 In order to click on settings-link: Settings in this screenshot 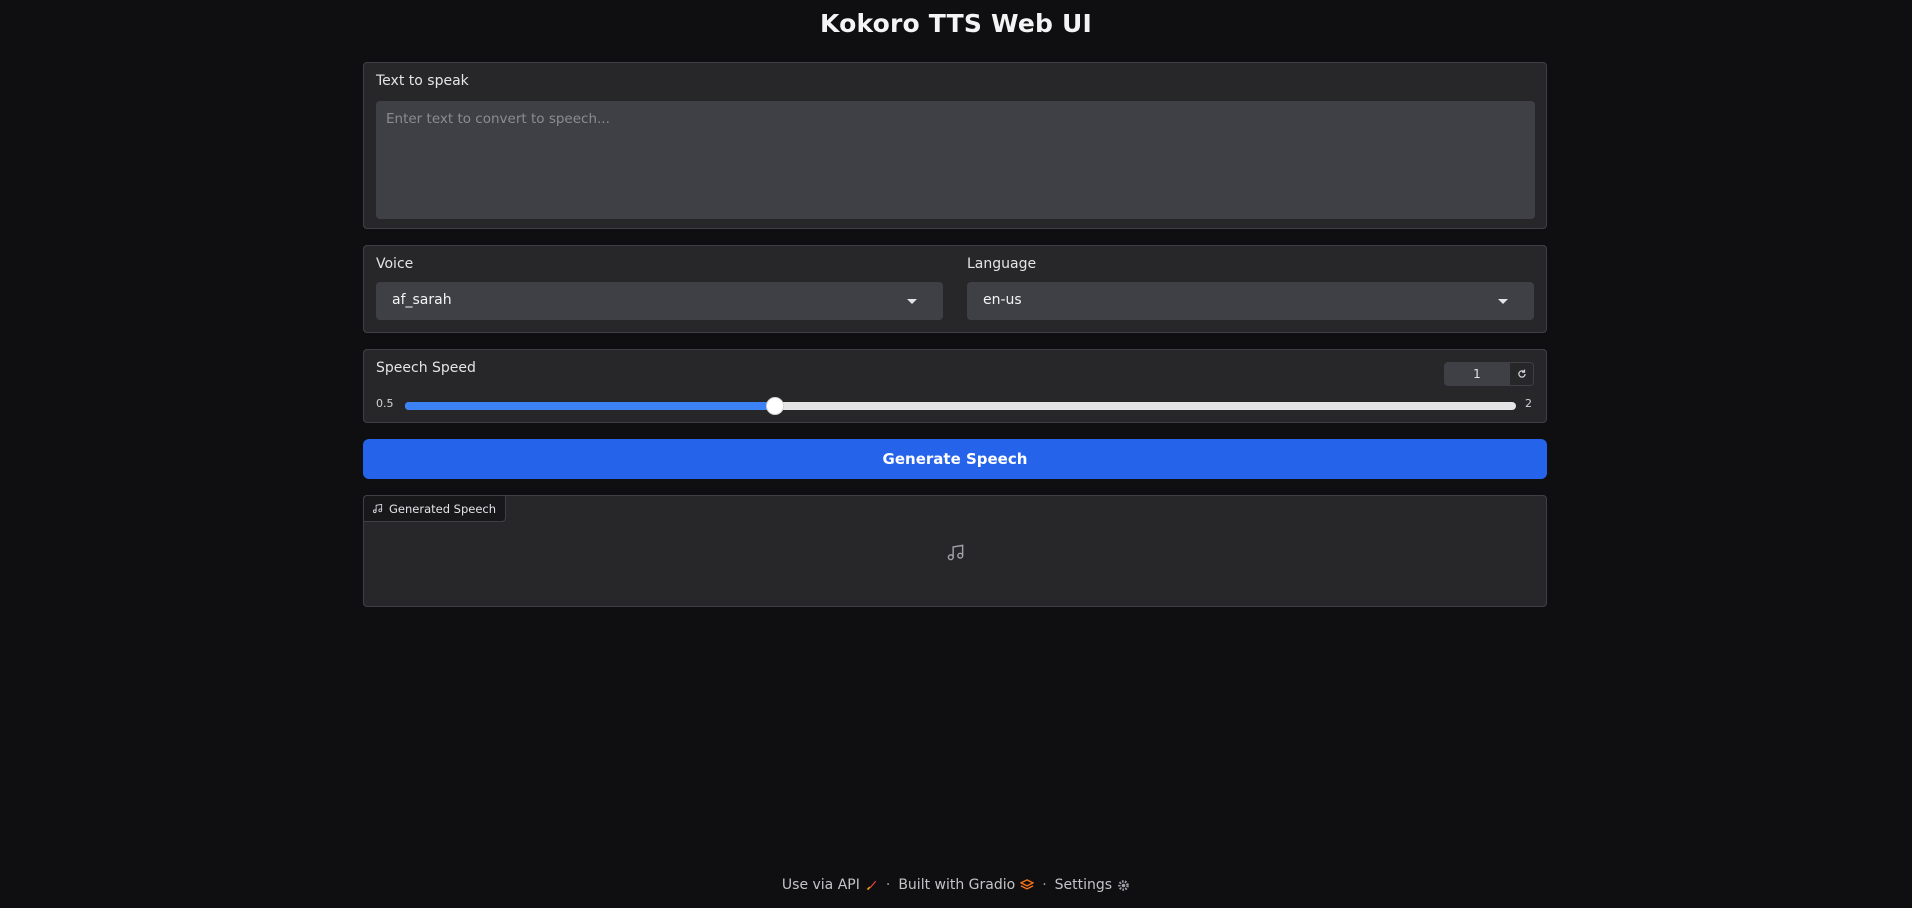, I will do `click(1092, 885)`.